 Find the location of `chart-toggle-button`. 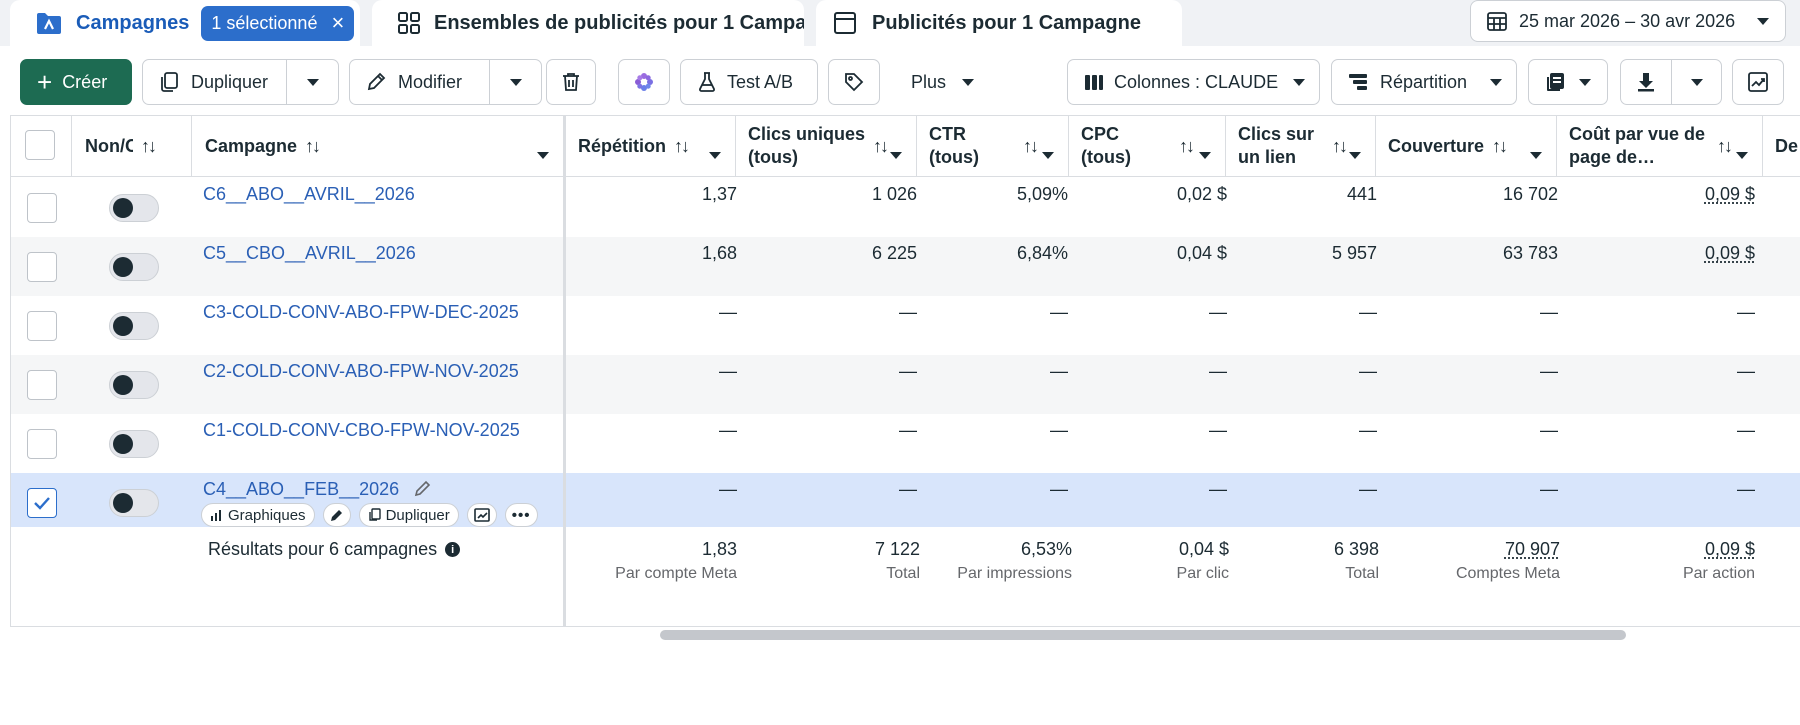

chart-toggle-button is located at coordinates (1758, 82).